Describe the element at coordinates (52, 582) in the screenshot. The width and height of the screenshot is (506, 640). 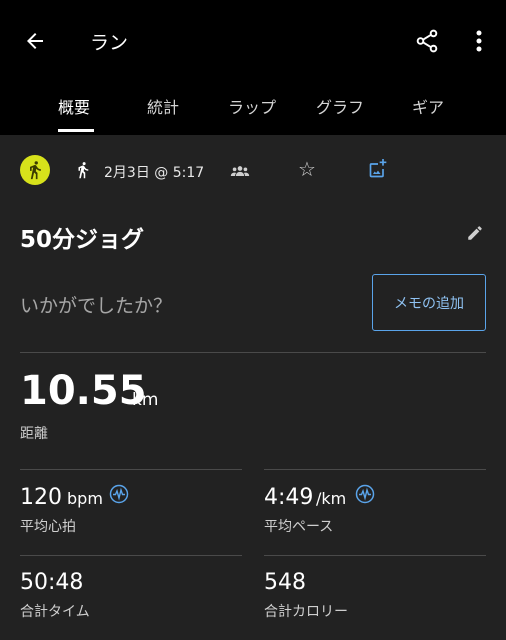
I see `total-time-value: 50:48` at that location.